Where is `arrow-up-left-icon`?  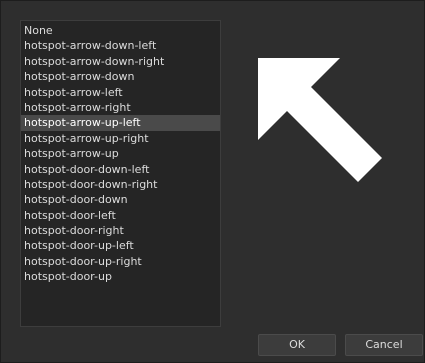 arrow-up-left-icon is located at coordinates (320, 120).